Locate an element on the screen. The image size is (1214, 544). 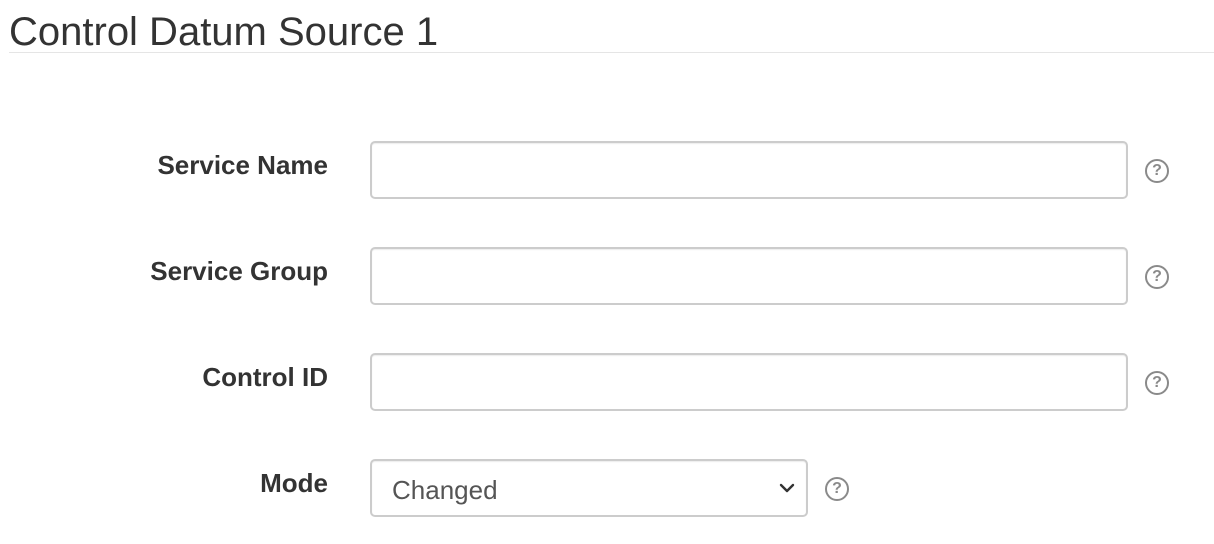
mode-label: Mode is located at coordinates (294, 483).